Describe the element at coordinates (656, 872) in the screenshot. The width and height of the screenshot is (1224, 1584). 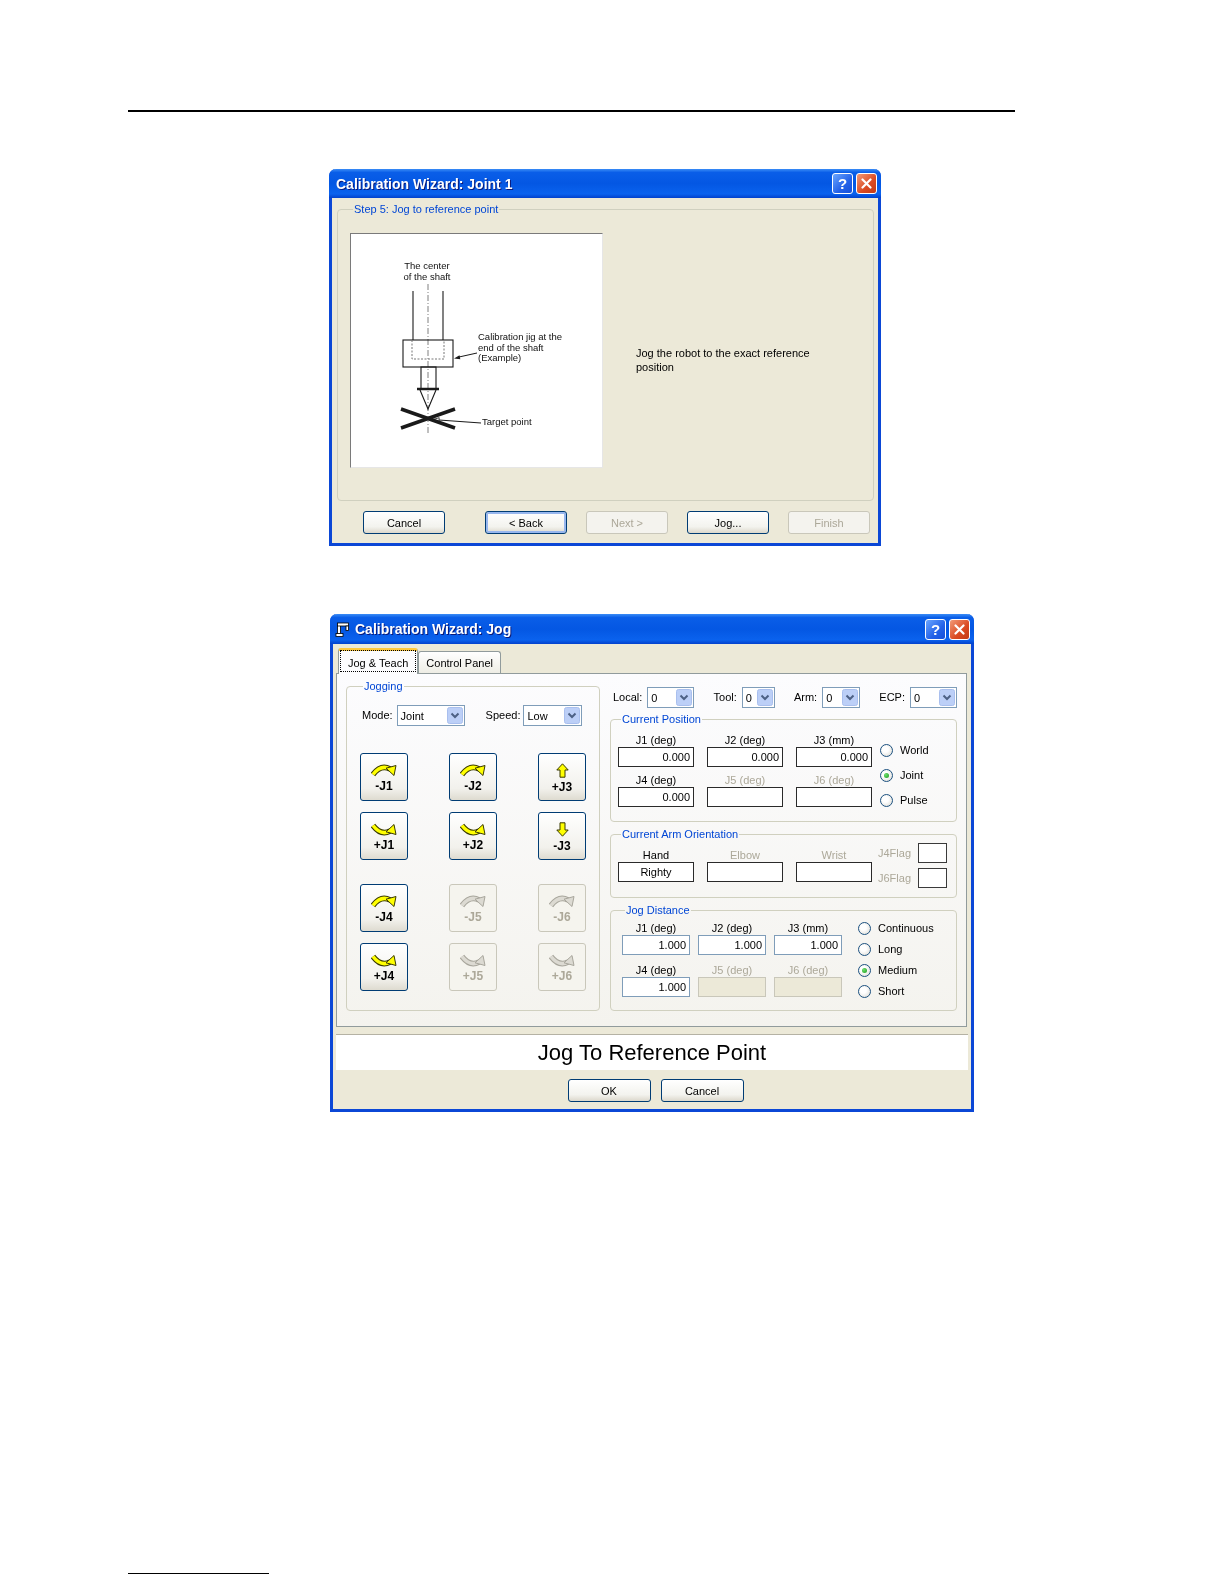
I see `text-field: Righty` at that location.